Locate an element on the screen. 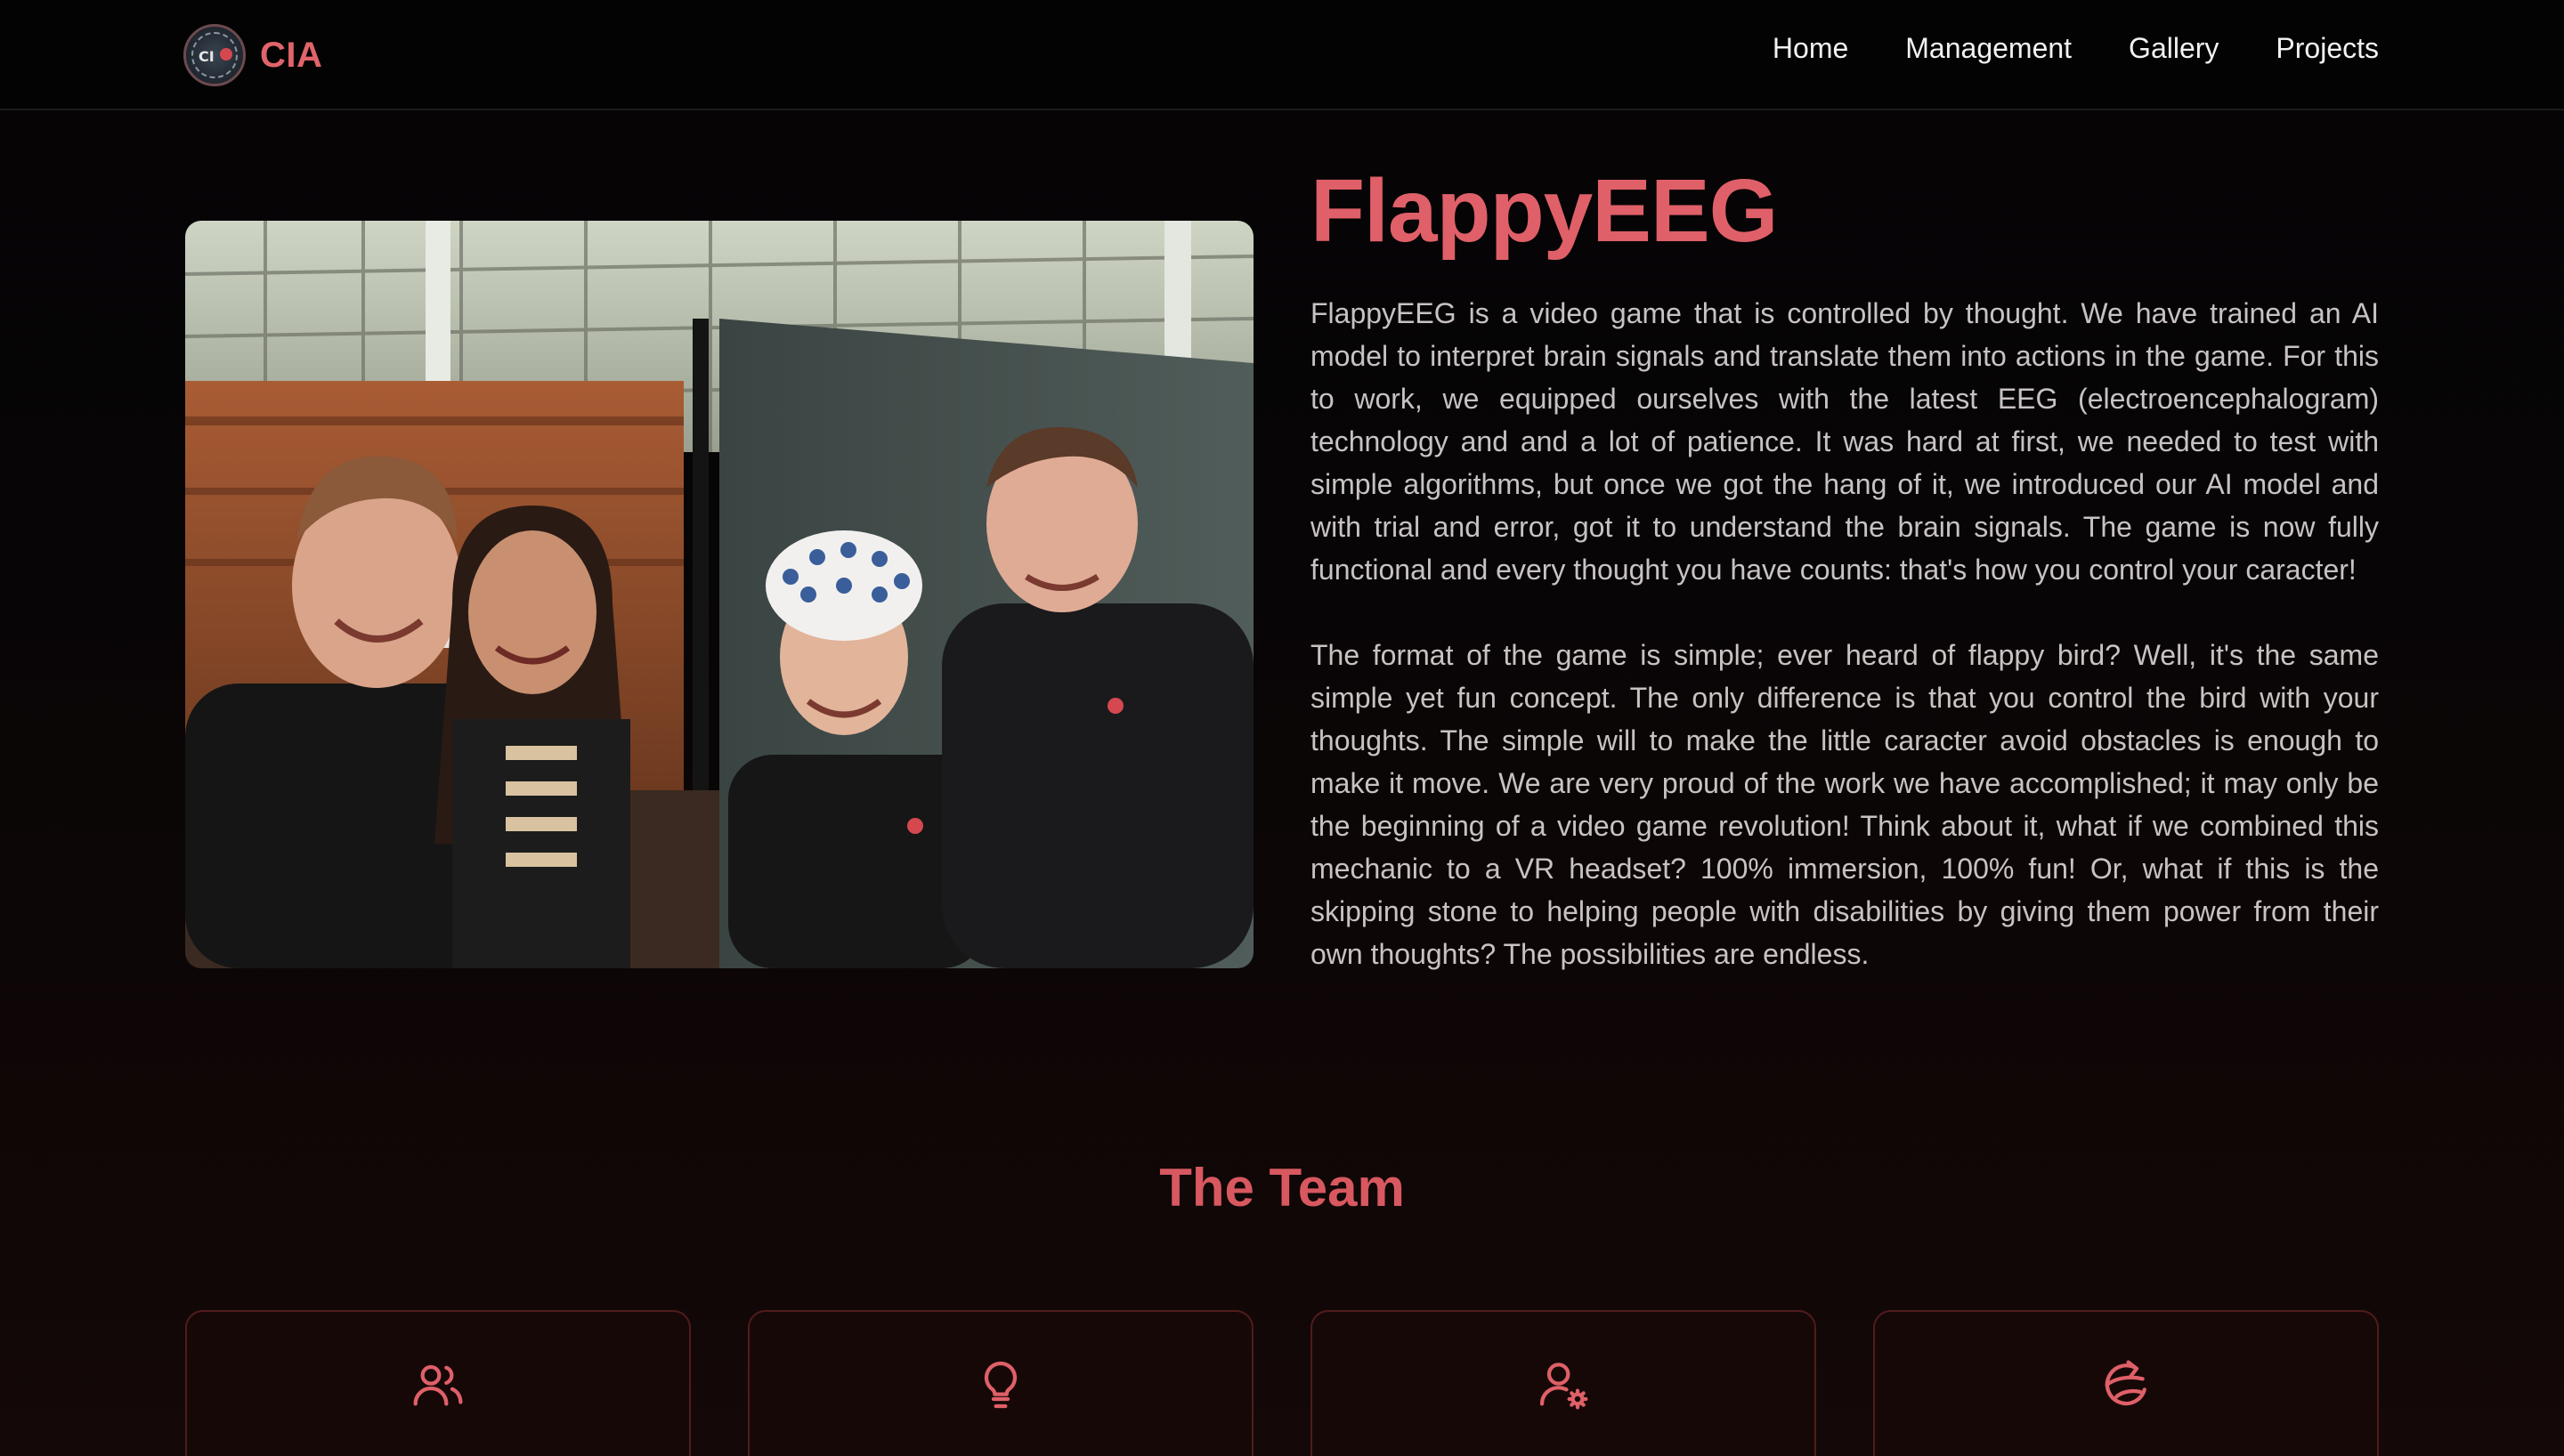 The width and height of the screenshot is (2564, 1456). users-icon is located at coordinates (438, 1385).